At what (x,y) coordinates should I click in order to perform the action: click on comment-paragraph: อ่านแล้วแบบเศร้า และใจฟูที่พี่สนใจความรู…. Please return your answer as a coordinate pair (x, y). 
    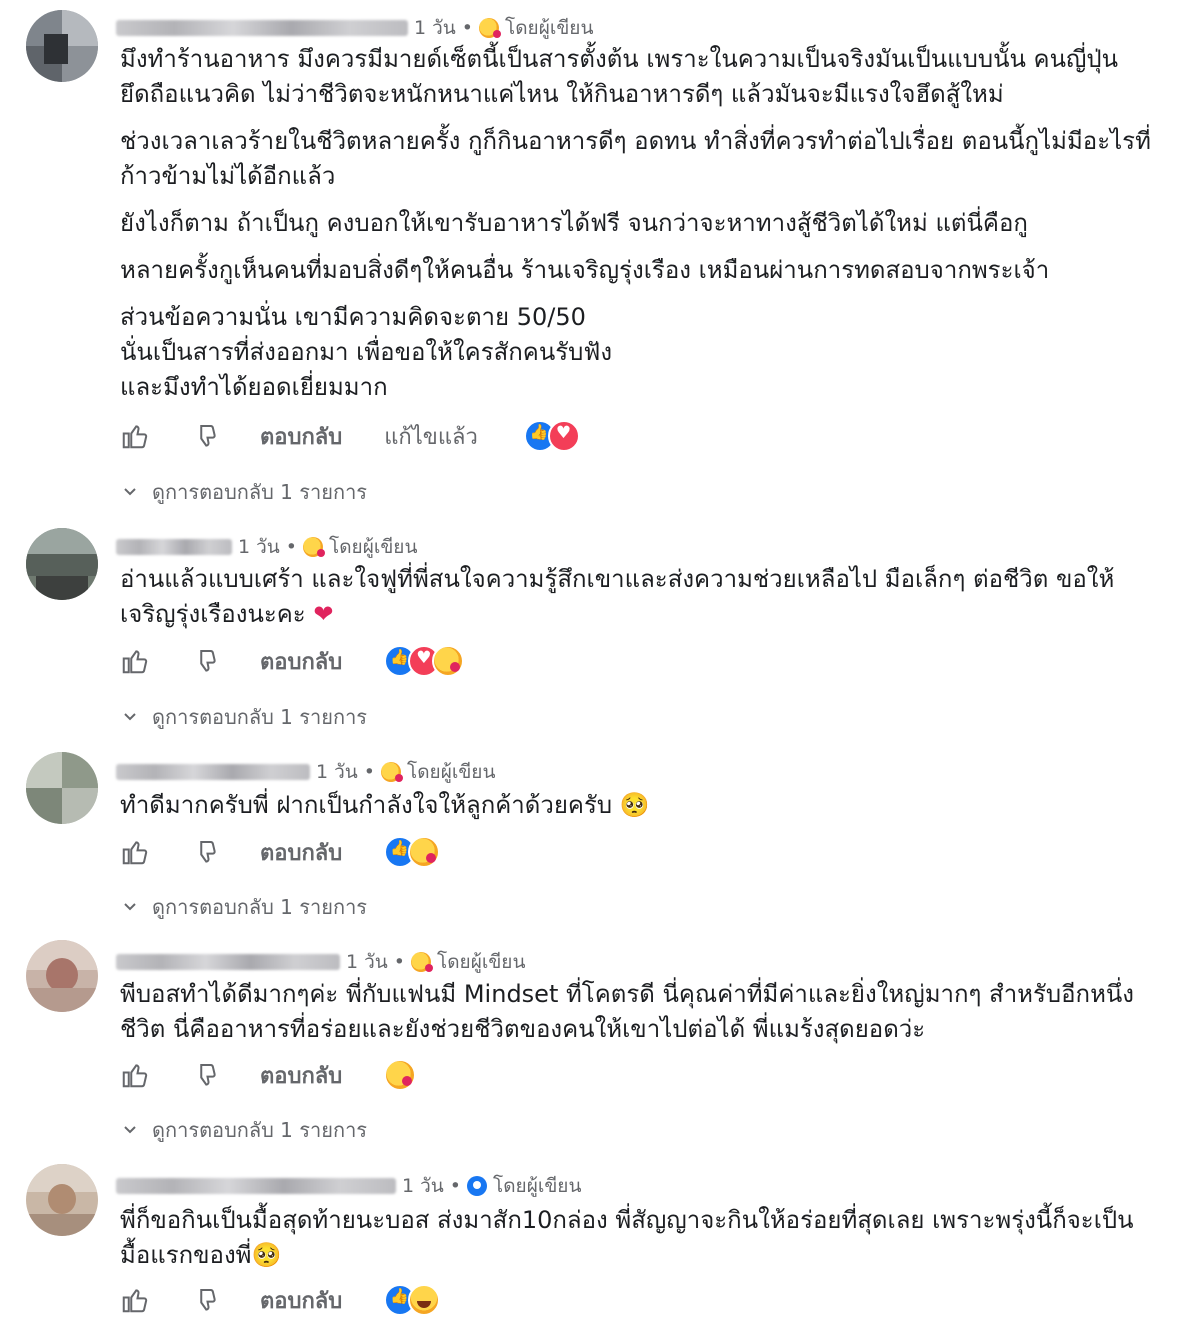
    Looking at the image, I should click on (617, 596).